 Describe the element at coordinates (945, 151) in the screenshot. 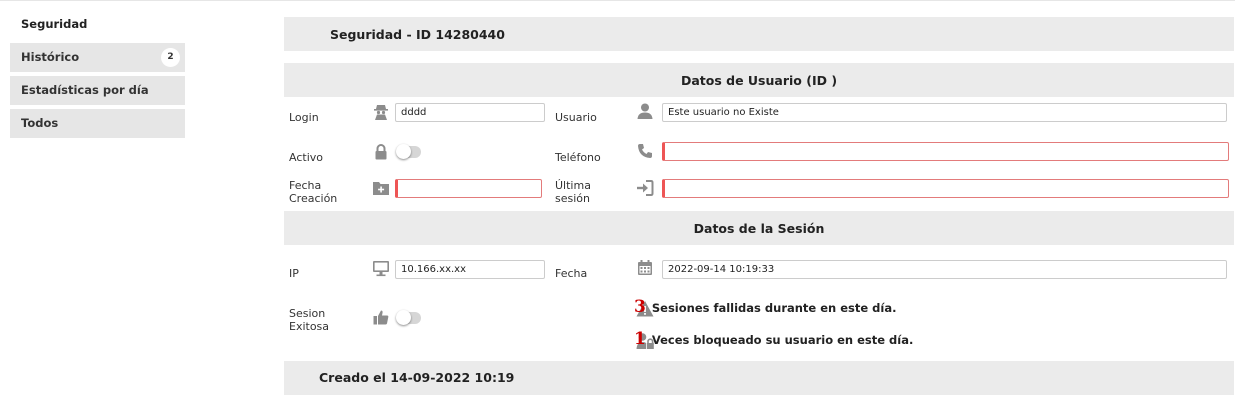

I see `telefono-field` at that location.